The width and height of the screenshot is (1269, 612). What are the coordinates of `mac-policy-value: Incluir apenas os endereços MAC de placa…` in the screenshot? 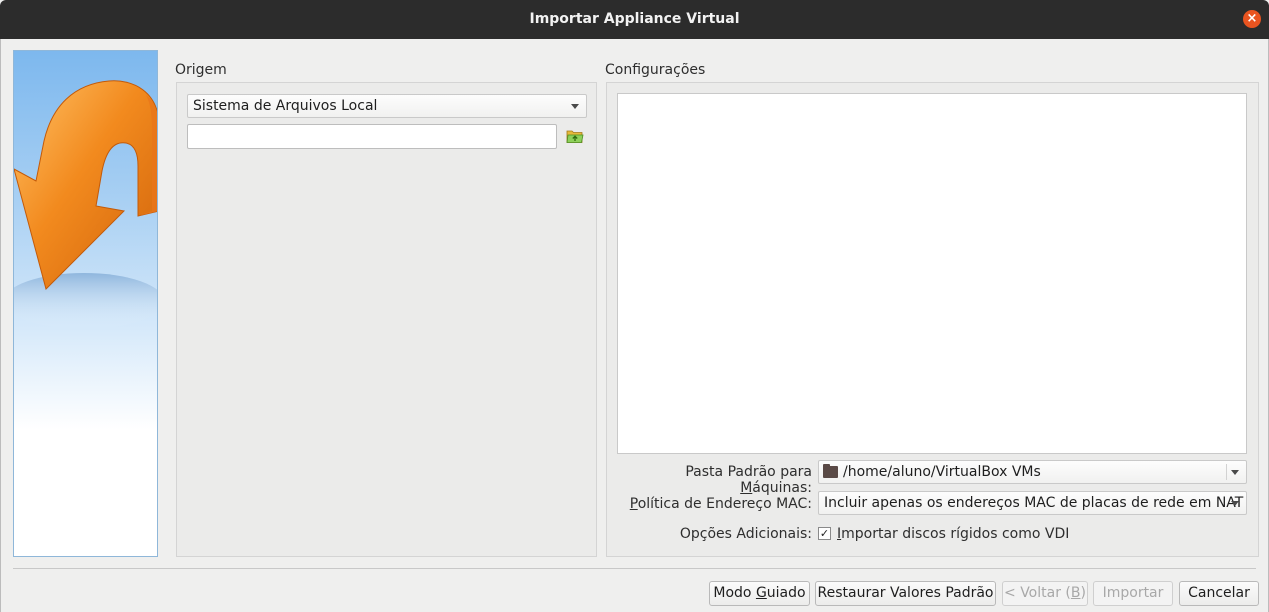 It's located at (1034, 503).